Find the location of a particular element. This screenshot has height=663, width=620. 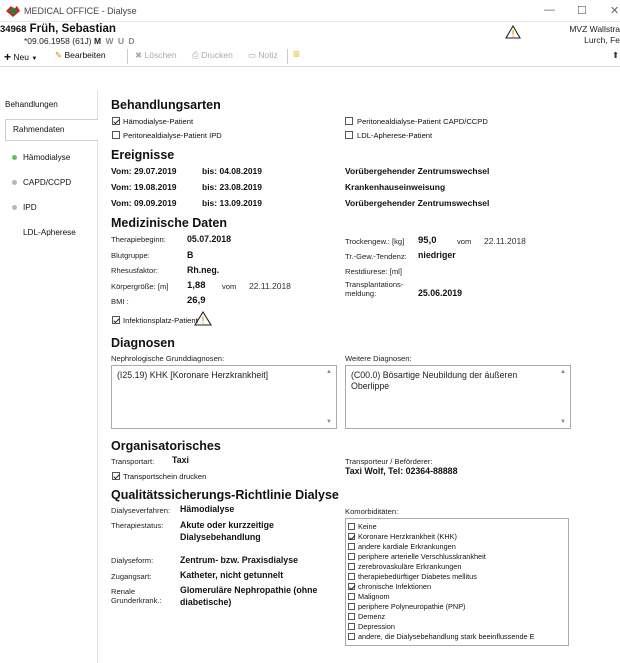

dialyseform-label: Dialyseform: is located at coordinates (132, 560).